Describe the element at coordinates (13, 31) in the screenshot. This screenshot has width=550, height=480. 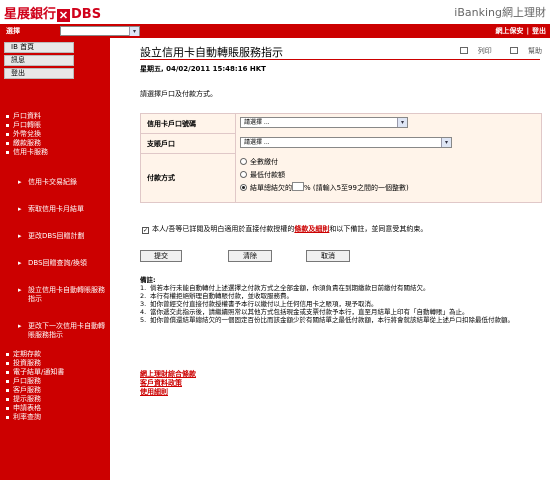
I see `select-label: 選擇` at that location.